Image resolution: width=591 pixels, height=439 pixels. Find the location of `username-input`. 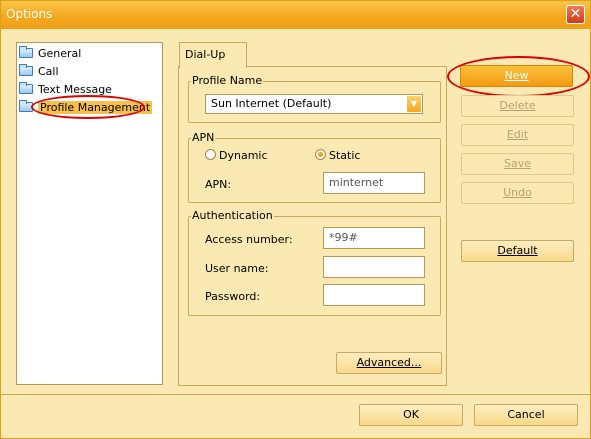

username-input is located at coordinates (374, 267).